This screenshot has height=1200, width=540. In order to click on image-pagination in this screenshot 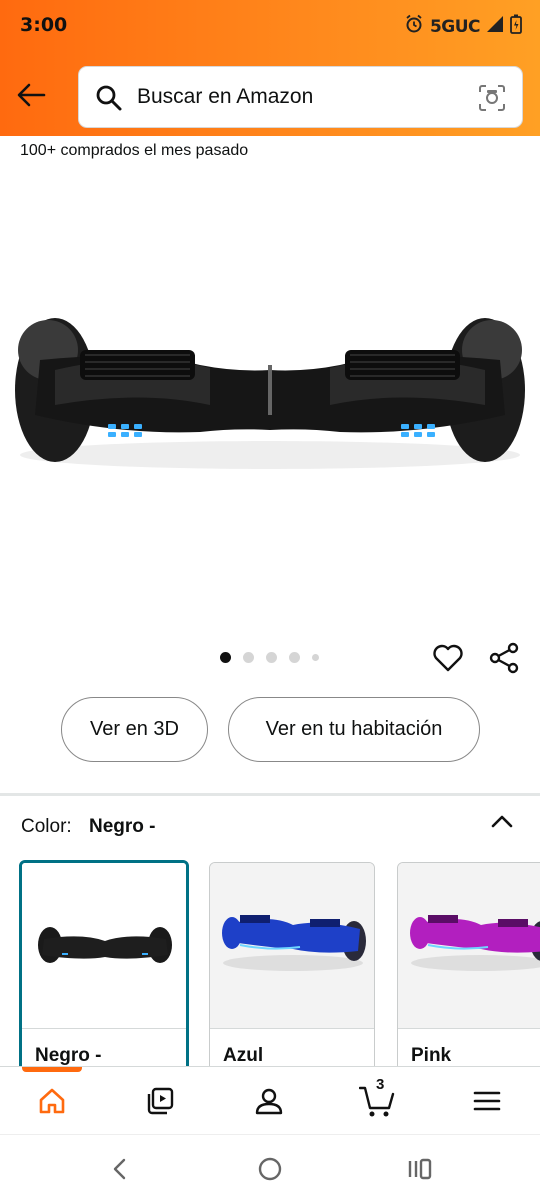, I will do `click(269, 657)`.